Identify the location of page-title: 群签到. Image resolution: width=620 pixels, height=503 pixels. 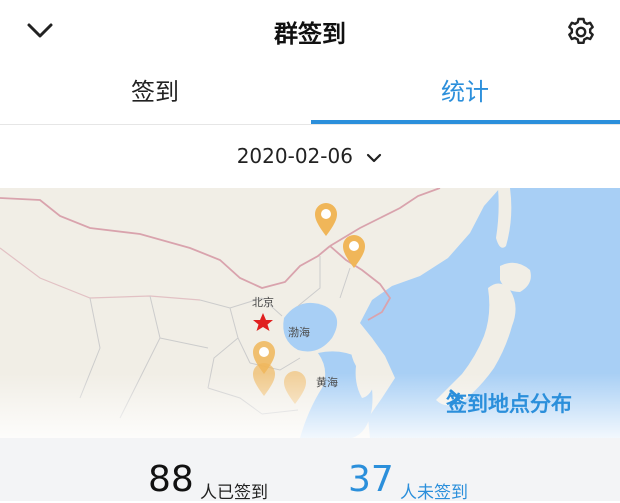
(310, 34).